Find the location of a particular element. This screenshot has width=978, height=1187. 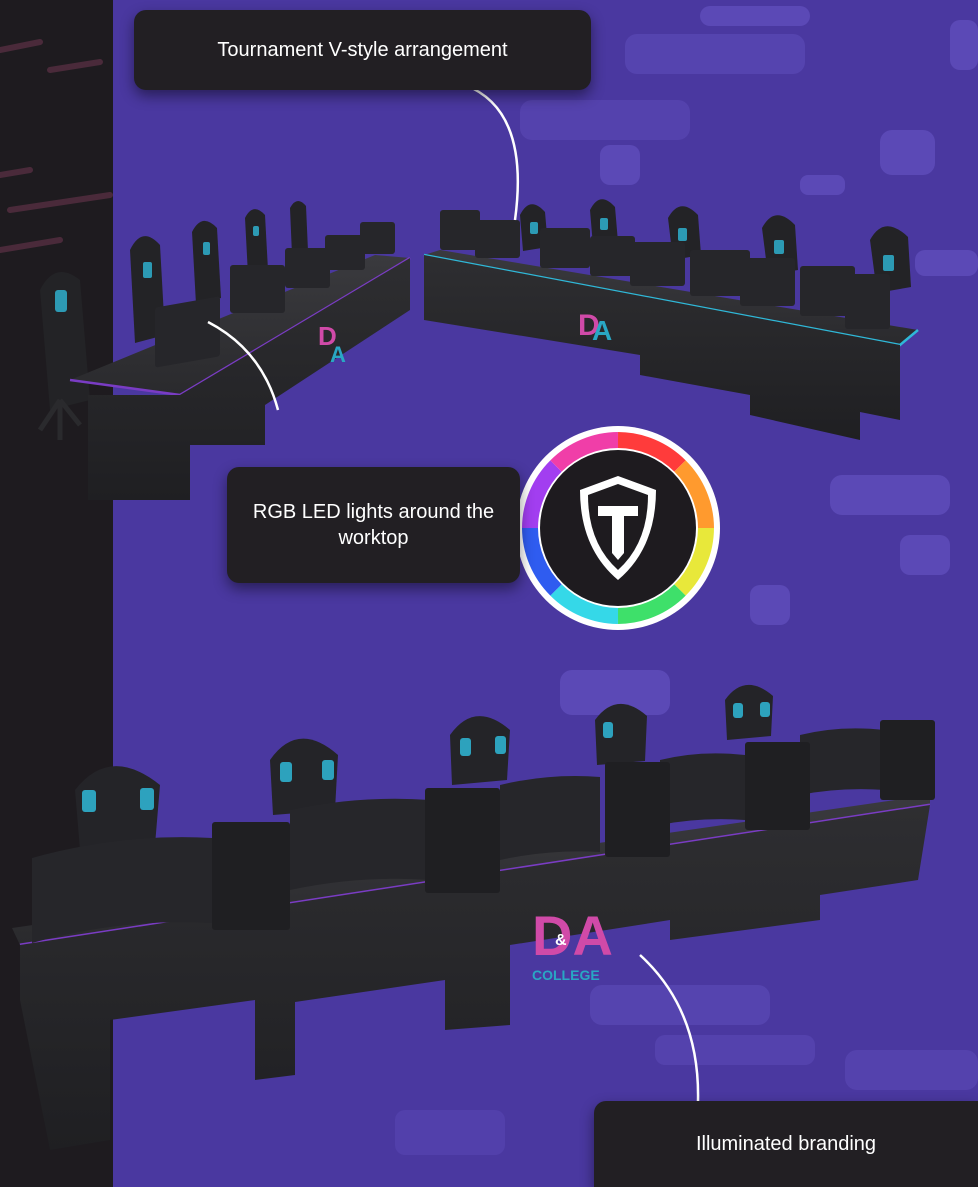

branding-logo-large: DA & COLLEGE is located at coordinates (572, 943).